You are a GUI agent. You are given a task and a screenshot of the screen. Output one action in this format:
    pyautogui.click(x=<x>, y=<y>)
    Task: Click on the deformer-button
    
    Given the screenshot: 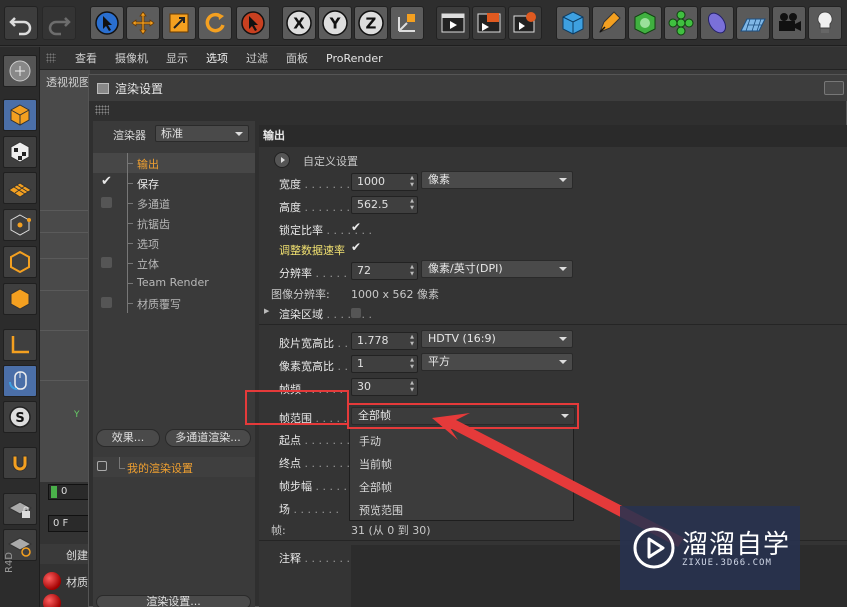 What is the action you would take?
    pyautogui.click(x=717, y=23)
    